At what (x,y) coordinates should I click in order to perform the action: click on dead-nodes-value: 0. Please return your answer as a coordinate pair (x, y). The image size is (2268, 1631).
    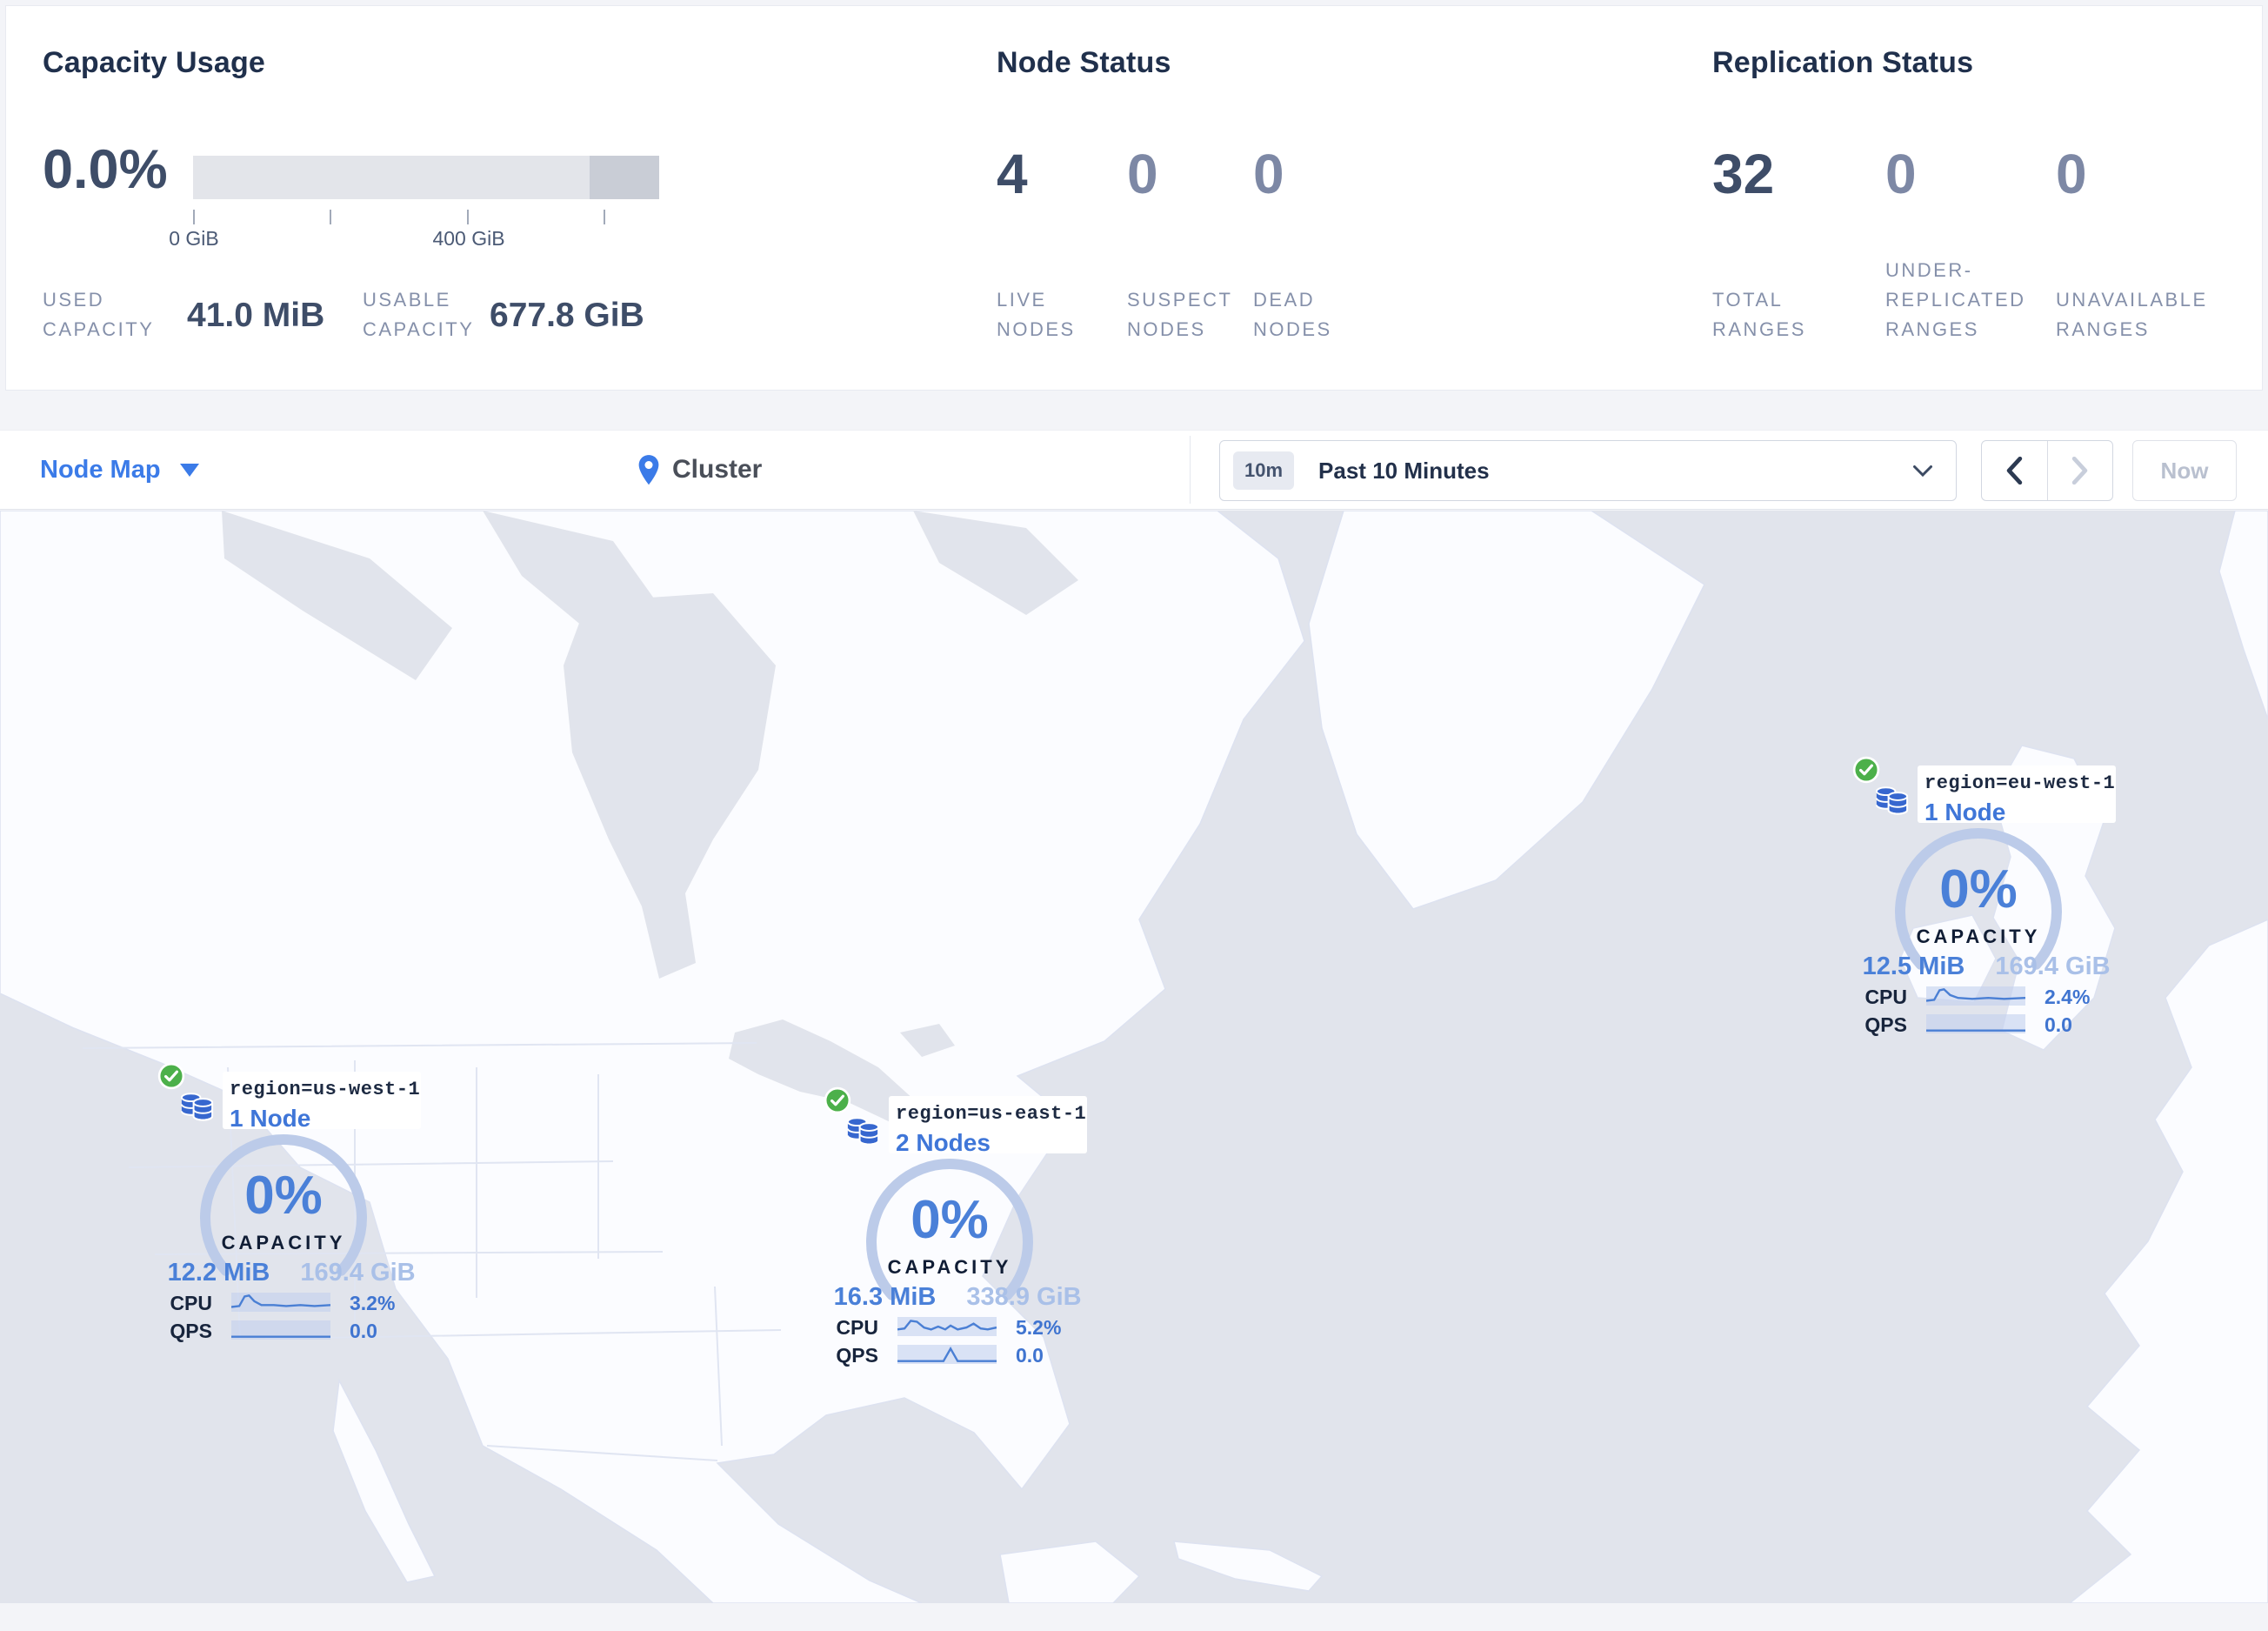
    Looking at the image, I should click on (1268, 174).